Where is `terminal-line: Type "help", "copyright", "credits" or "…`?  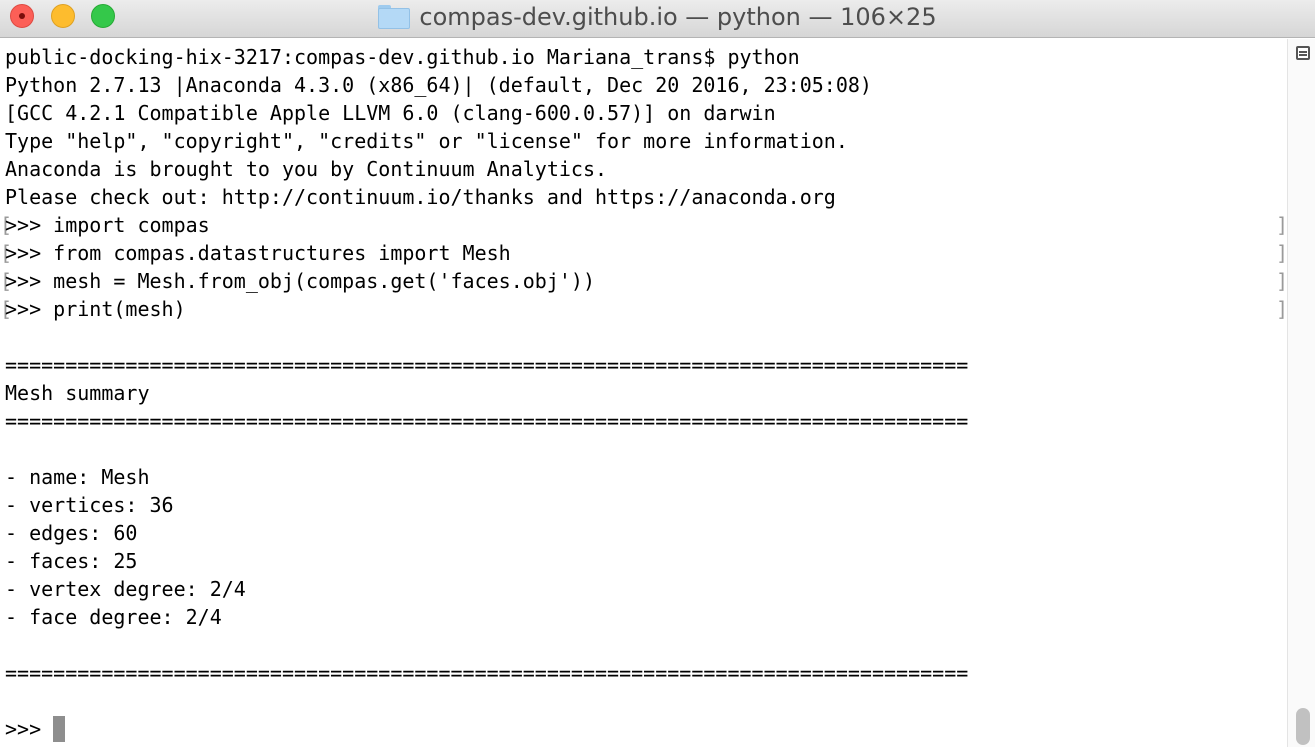
terminal-line: Type "help", "copyright", "credits" or "… is located at coordinates (426, 141).